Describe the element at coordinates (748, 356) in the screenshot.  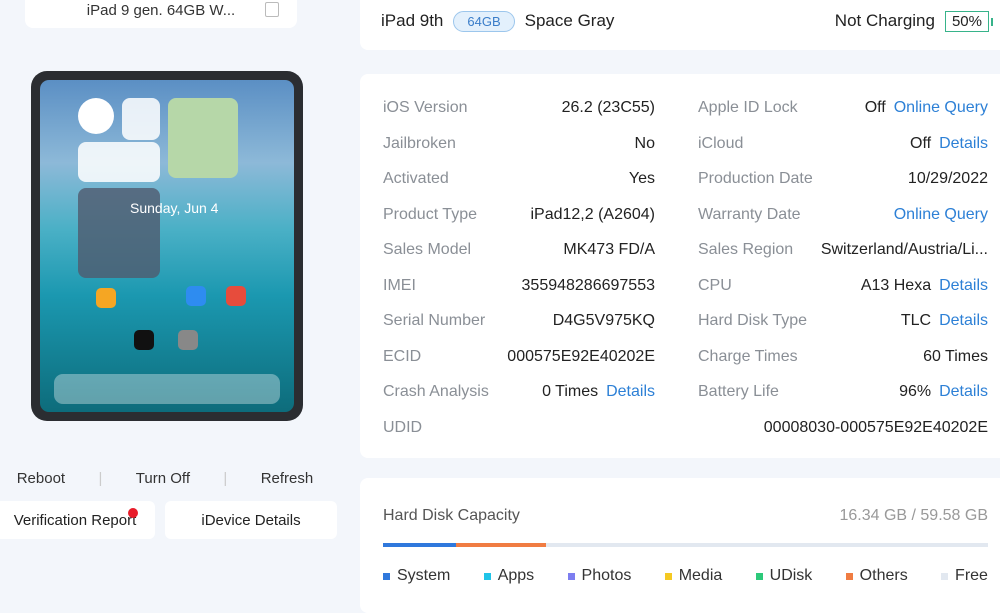
I see `info-label: Charge Times` at that location.